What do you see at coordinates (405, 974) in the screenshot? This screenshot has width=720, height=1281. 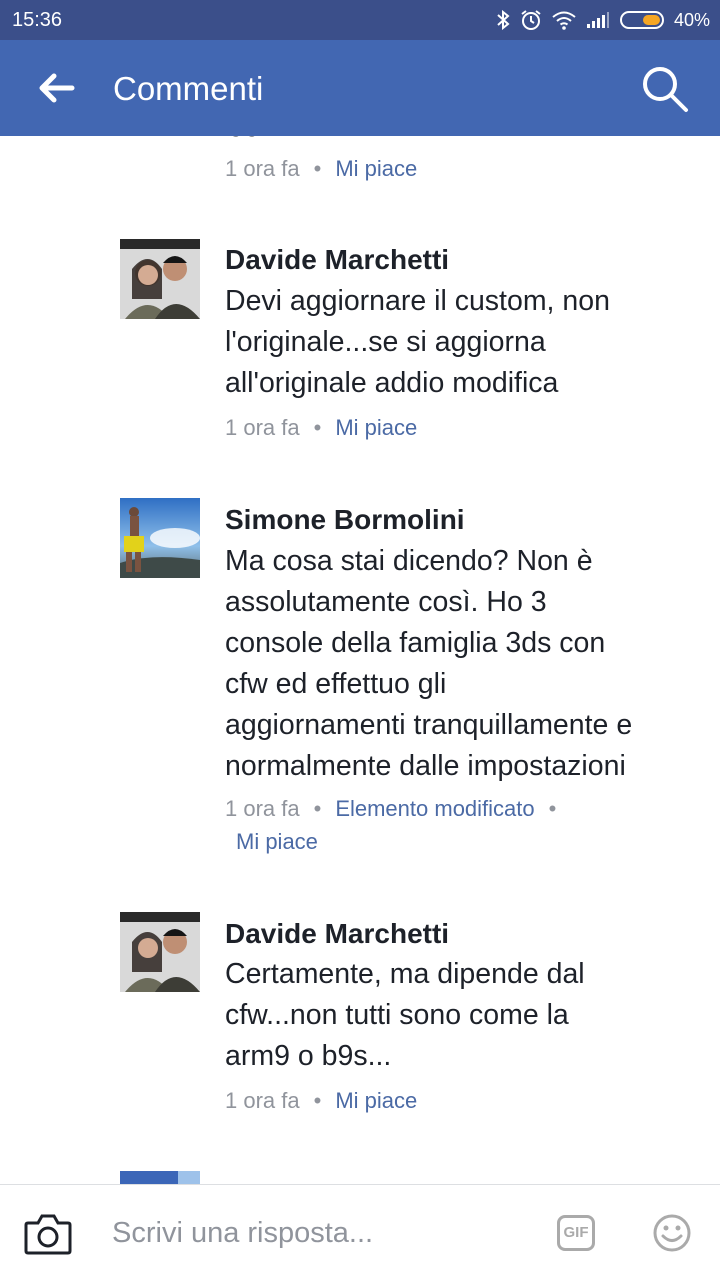 I see `text-line: Certamente, ma dipende dal` at bounding box center [405, 974].